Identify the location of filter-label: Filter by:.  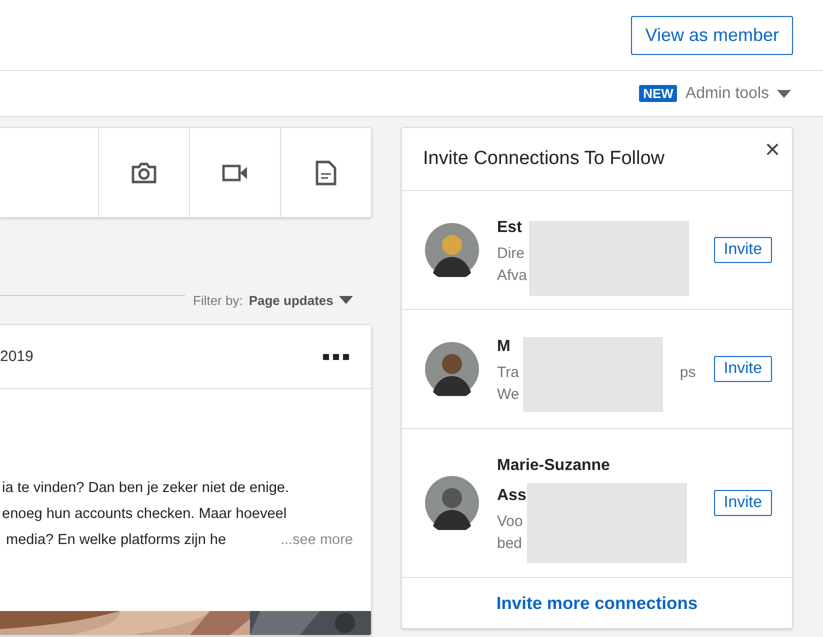
(218, 300).